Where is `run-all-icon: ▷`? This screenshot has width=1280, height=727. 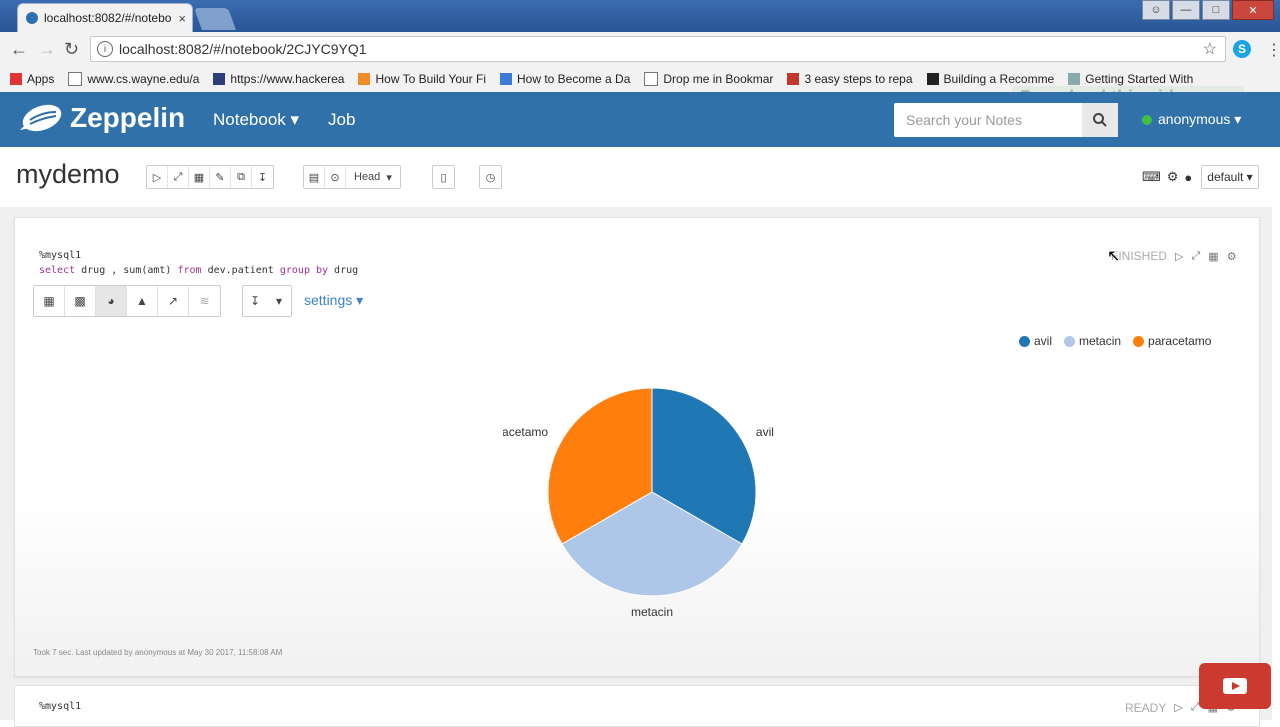 run-all-icon: ▷ is located at coordinates (157, 177).